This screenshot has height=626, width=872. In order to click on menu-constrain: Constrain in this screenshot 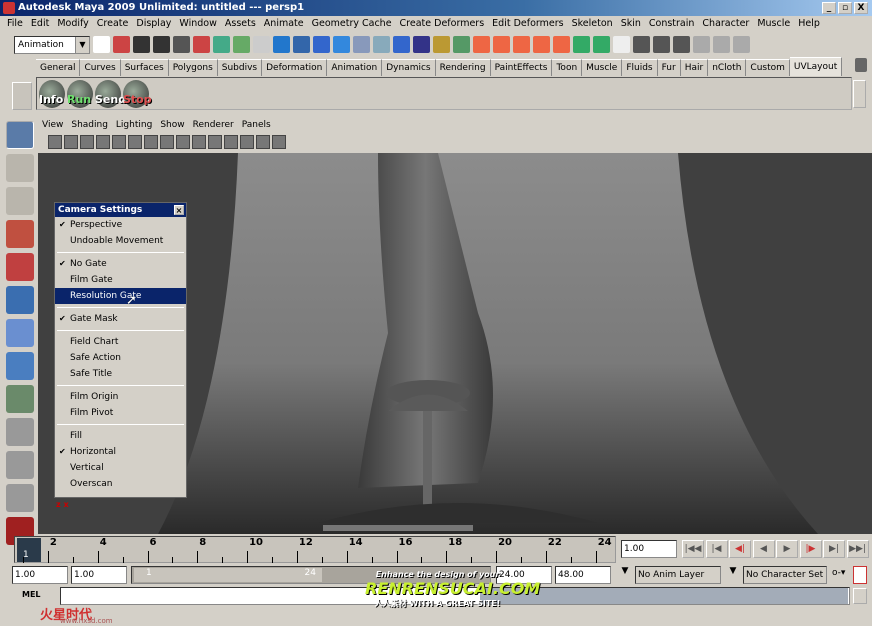, I will do `click(673, 24)`.